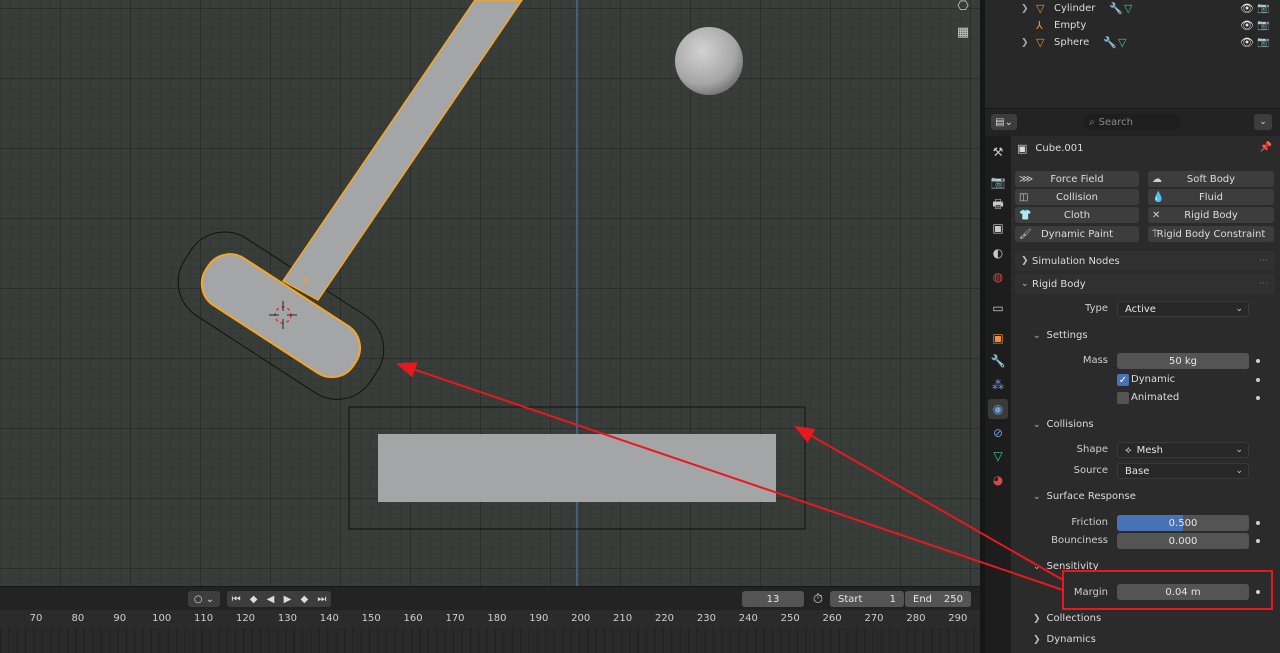 This screenshot has height=653, width=1280. I want to click on mass-field: 50 kg, so click(1183, 361).